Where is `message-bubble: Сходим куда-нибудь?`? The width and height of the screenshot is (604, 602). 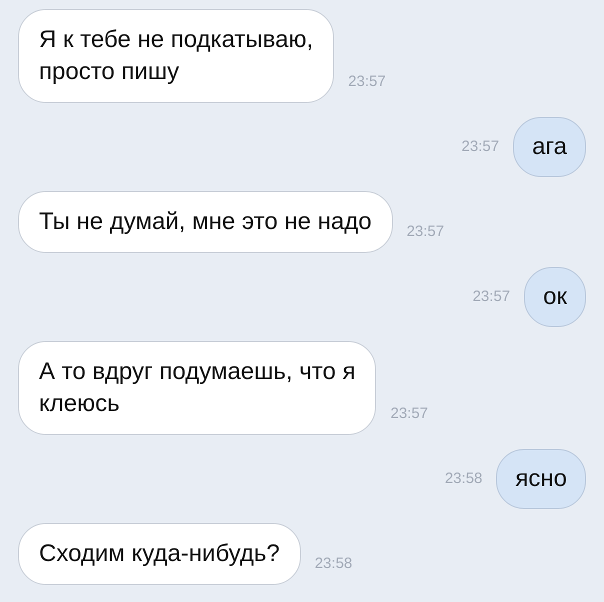 message-bubble: Сходим куда-нибудь? is located at coordinates (159, 554).